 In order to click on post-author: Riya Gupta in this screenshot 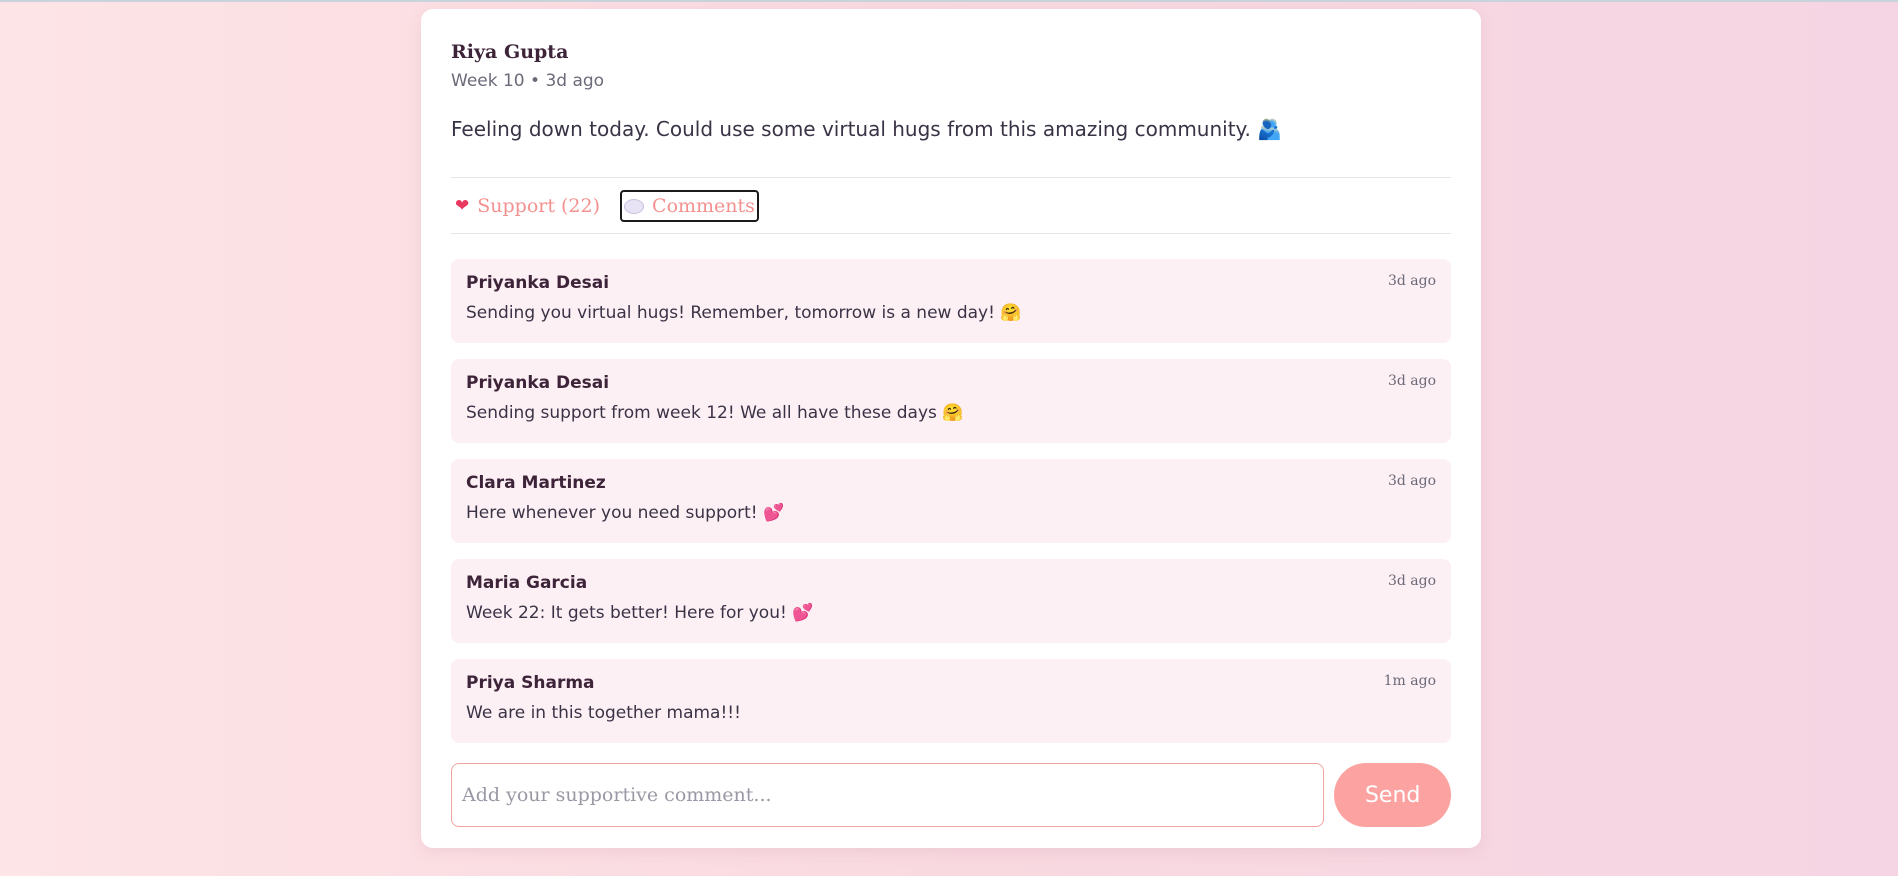, I will do `click(510, 52)`.